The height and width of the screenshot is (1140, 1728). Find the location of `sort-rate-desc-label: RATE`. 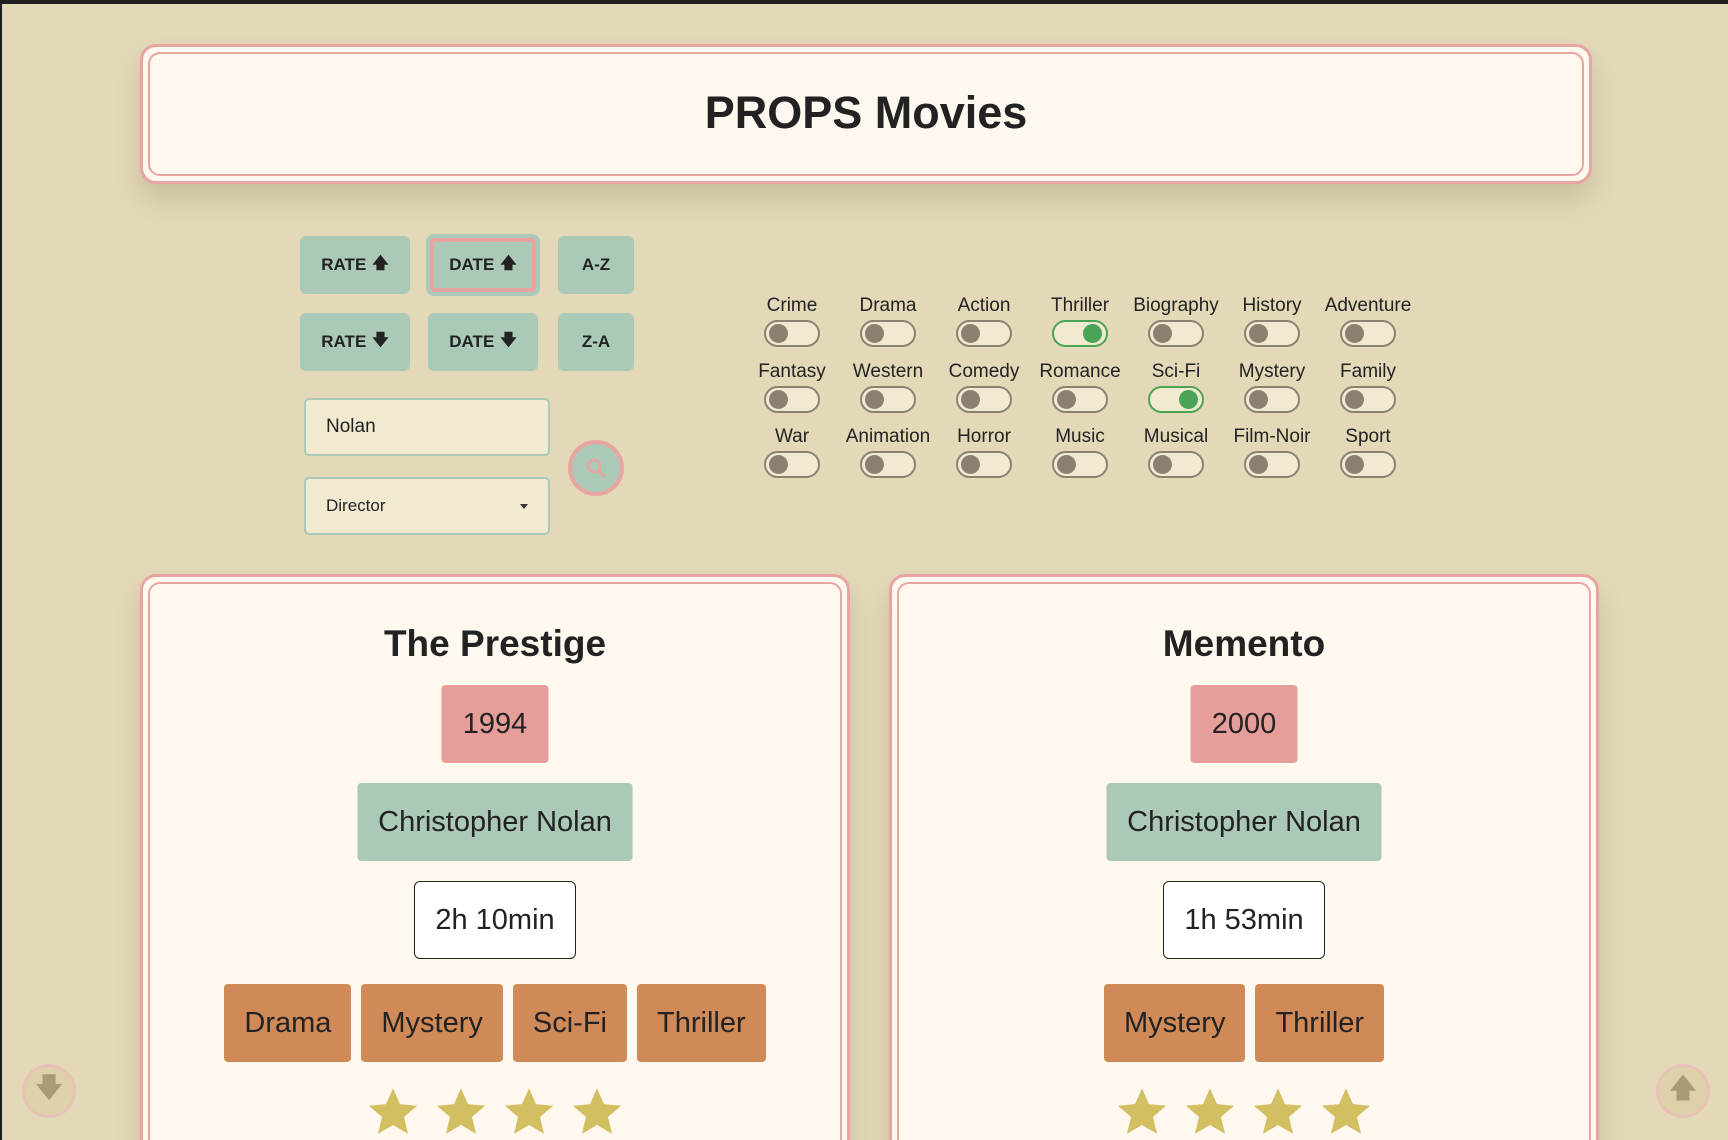

sort-rate-desc-label: RATE is located at coordinates (344, 341).